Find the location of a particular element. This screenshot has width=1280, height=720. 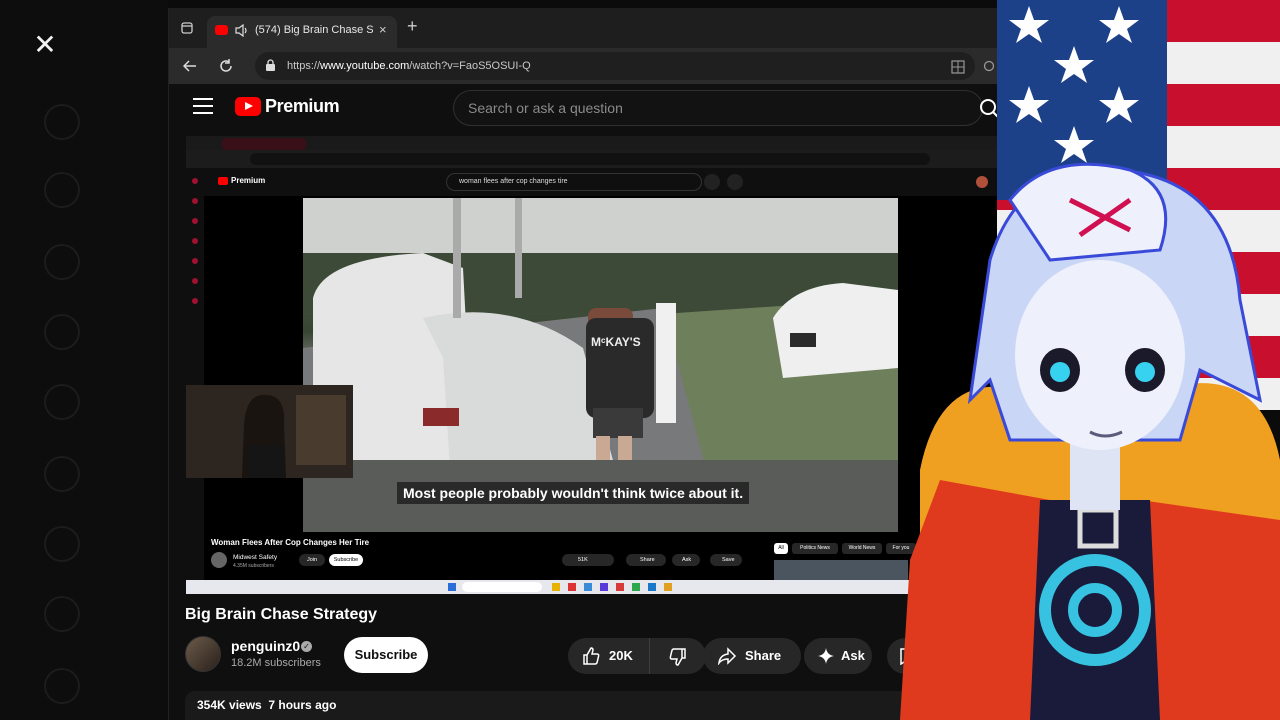

like-button: 20K is located at coordinates (609, 656).